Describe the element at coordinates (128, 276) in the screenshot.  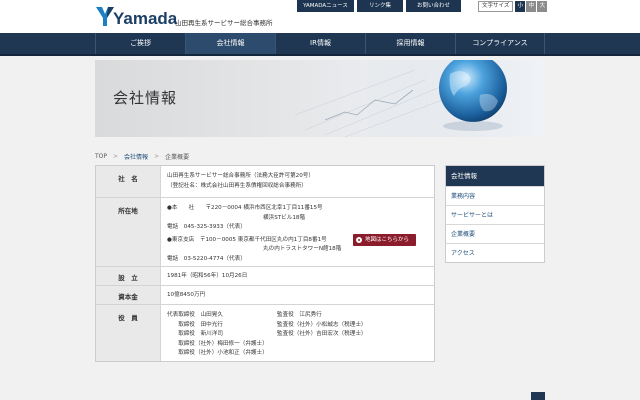
I see `row-label-founded: 設 立` at that location.